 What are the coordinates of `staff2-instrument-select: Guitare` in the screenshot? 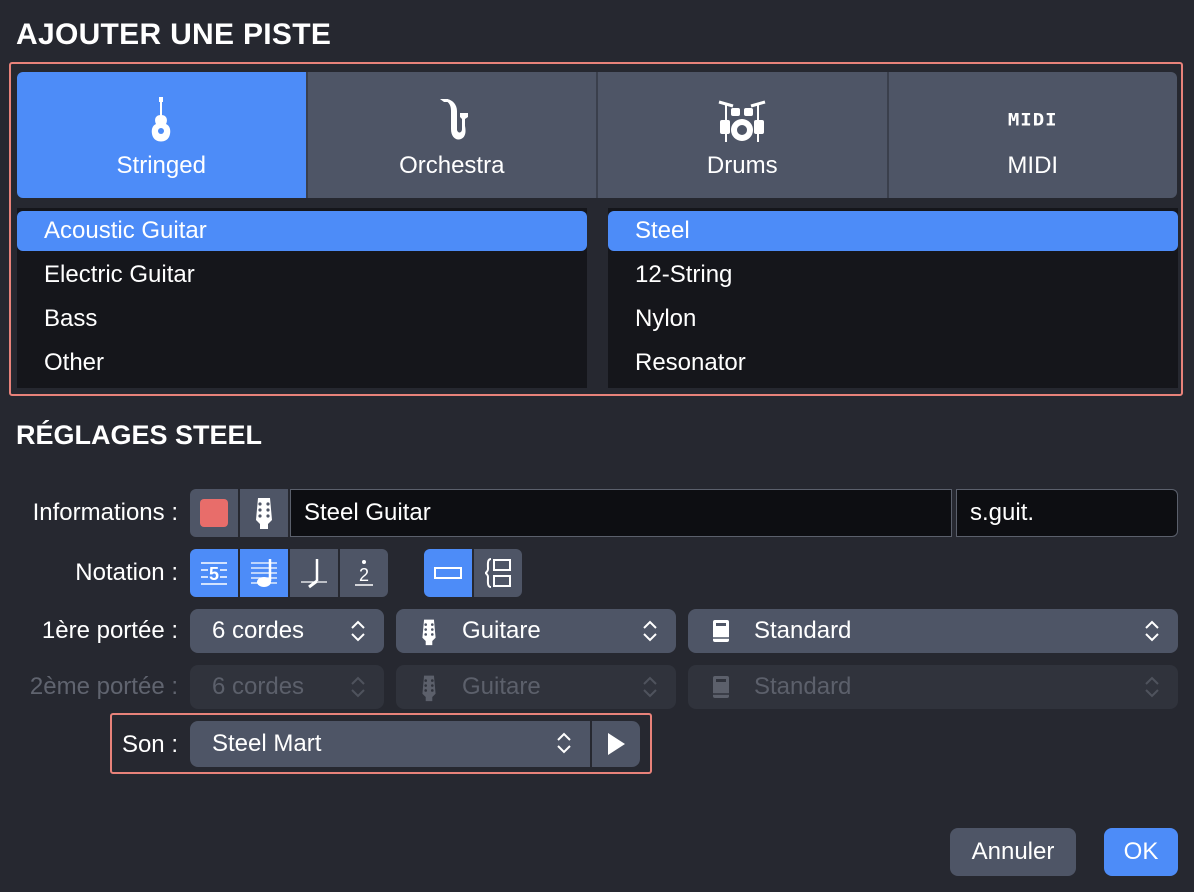 It's located at (536, 687).